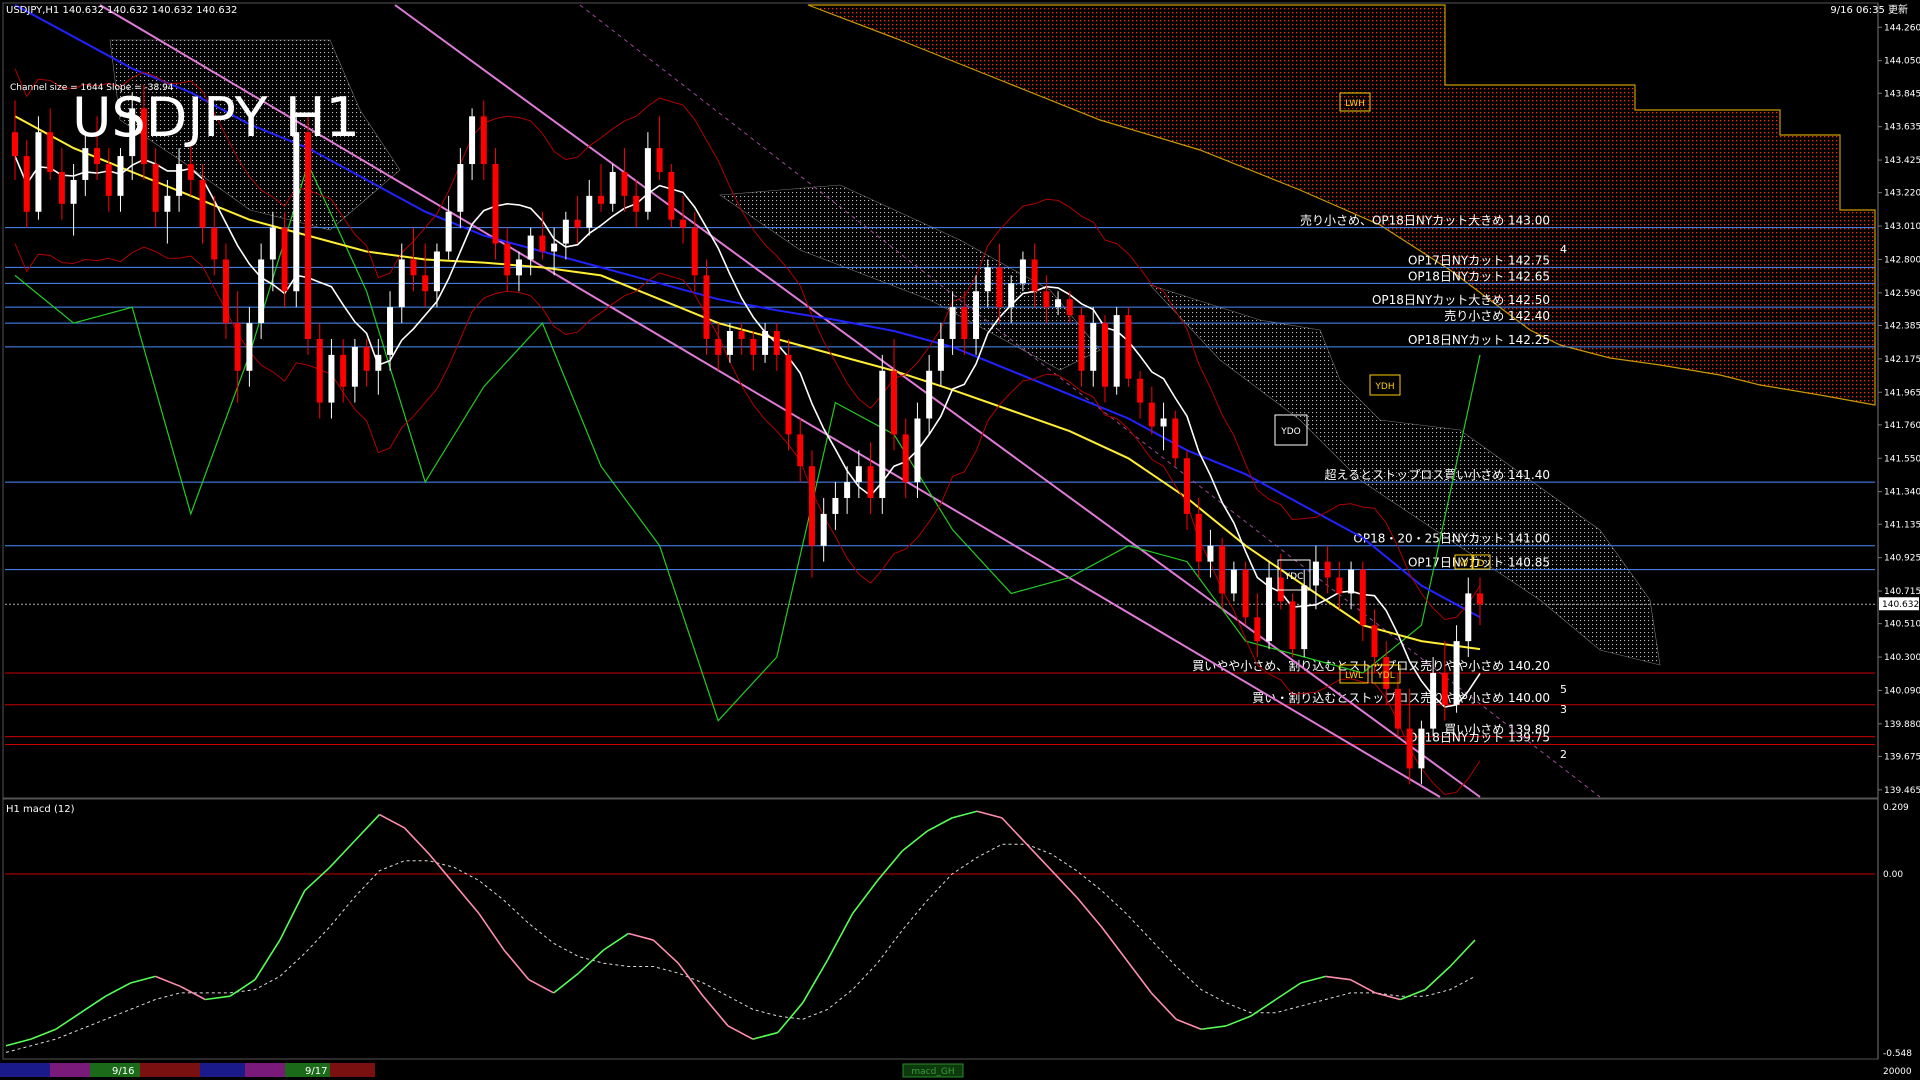 The width and height of the screenshot is (1920, 1080). I want to click on axis-tick-label: 143.845, so click(1902, 94).